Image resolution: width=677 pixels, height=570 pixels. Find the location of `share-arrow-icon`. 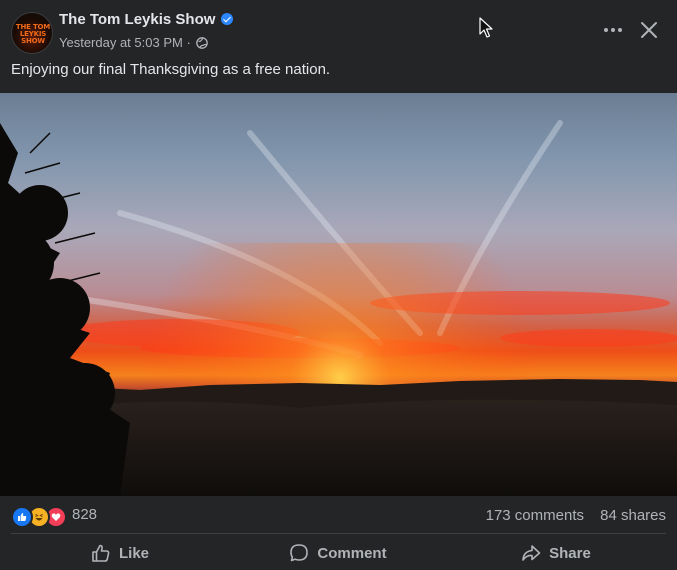

share-arrow-icon is located at coordinates (531, 553).